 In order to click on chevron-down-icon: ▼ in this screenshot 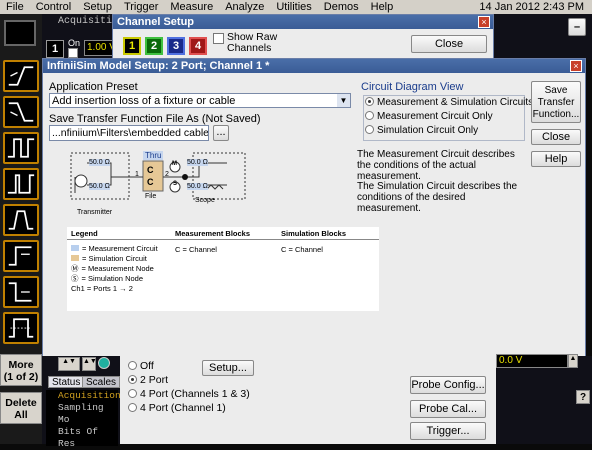, I will do `click(343, 100)`.